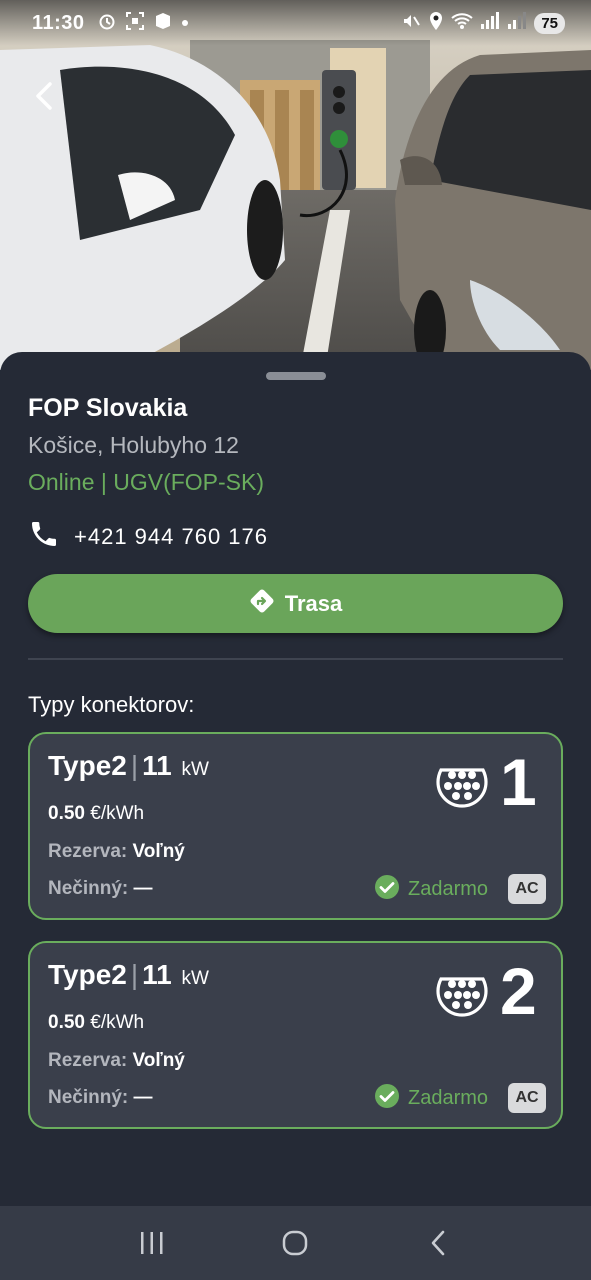  Describe the element at coordinates (490, 23) in the screenshot. I see `signal-icon` at that location.